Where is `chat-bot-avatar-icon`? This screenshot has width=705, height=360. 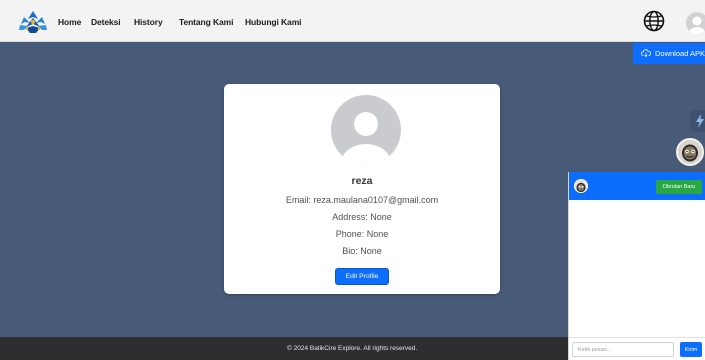
chat-bot-avatar-icon is located at coordinates (581, 186).